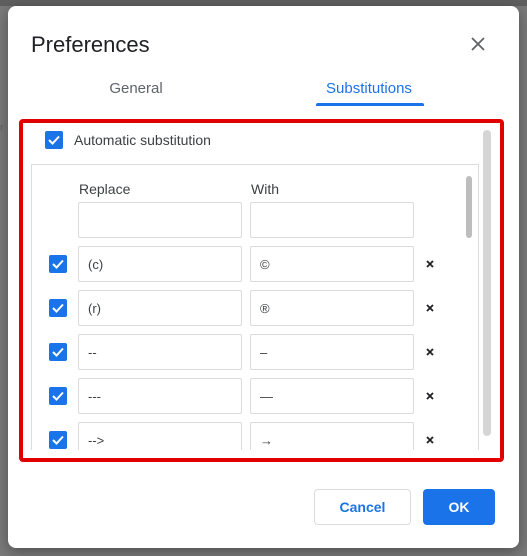 The width and height of the screenshot is (527, 556). What do you see at coordinates (332, 308) in the screenshot?
I see `with-field: ®` at bounding box center [332, 308].